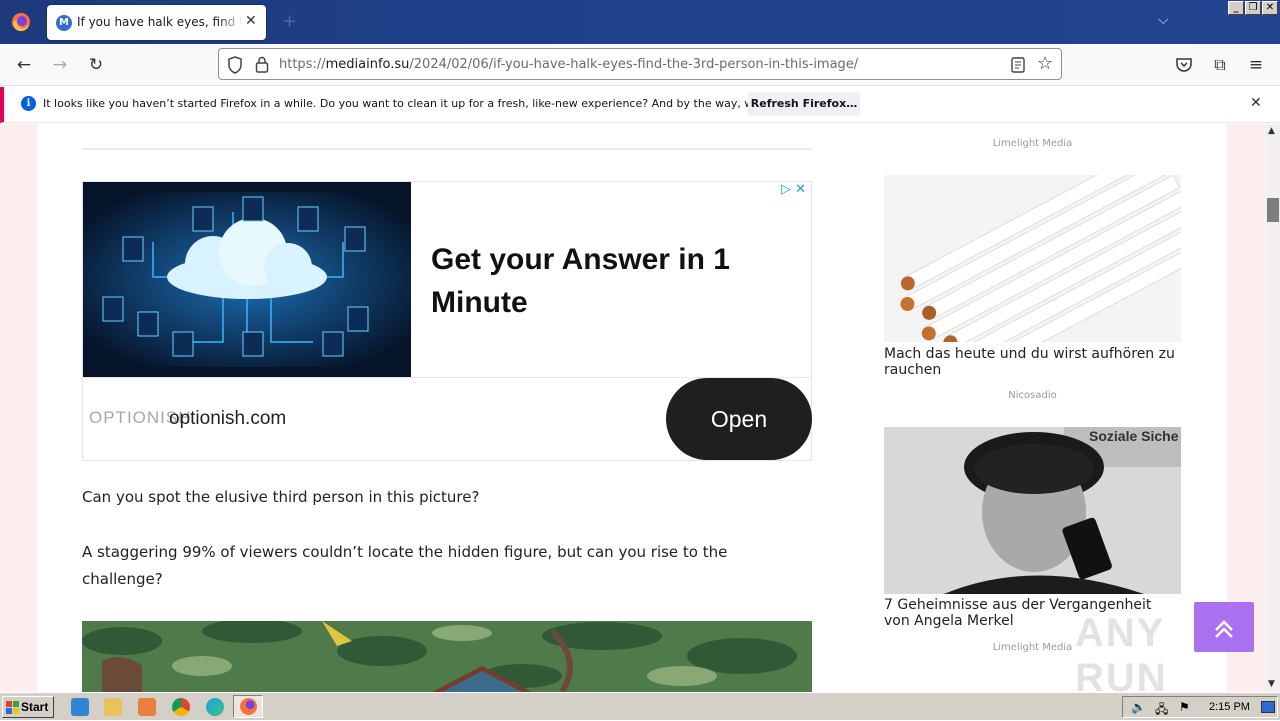 The height and width of the screenshot is (721, 1280). What do you see at coordinates (1138, 707) in the screenshot?
I see `volume-icon: 🔈` at bounding box center [1138, 707].